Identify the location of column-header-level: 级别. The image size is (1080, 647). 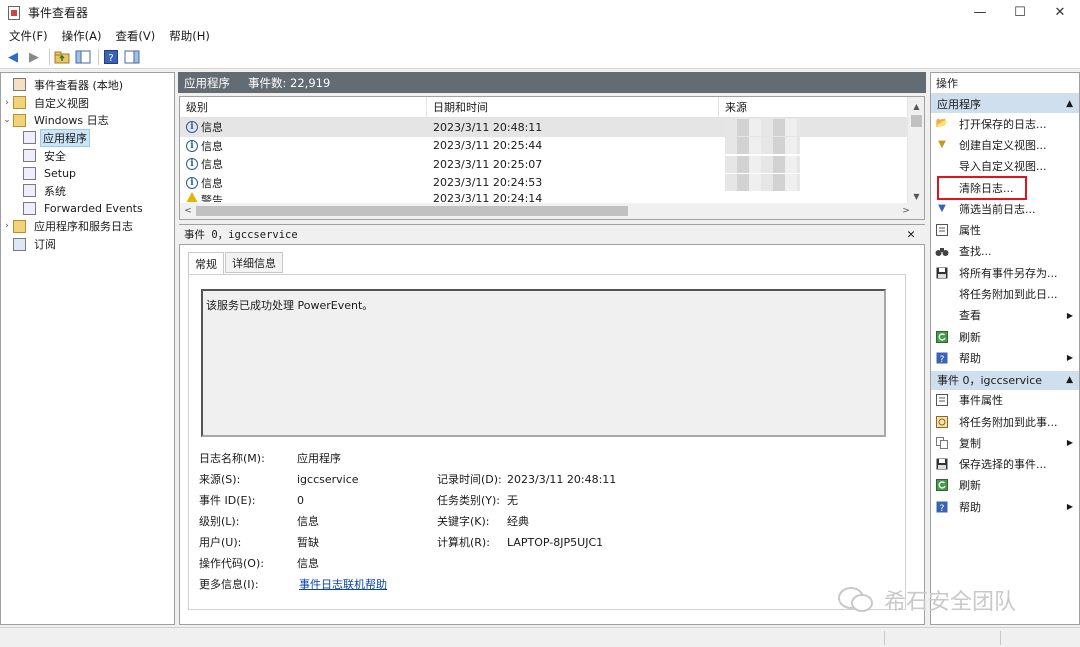
(303, 107).